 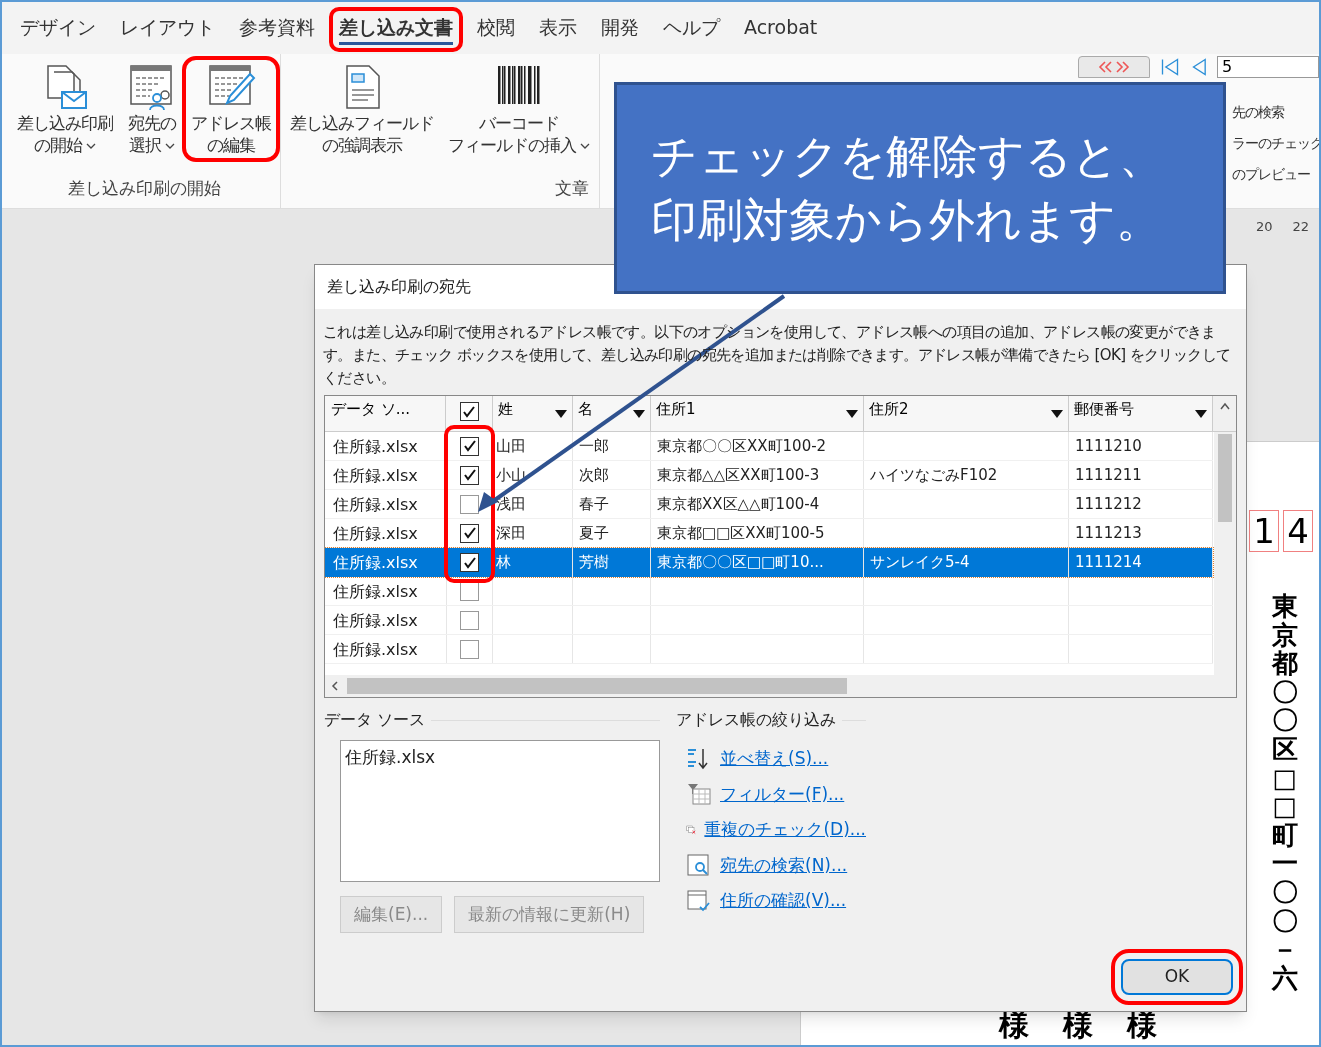 I want to click on ribbon-button: バーコード フィールドの挿入, so click(x=519, y=109).